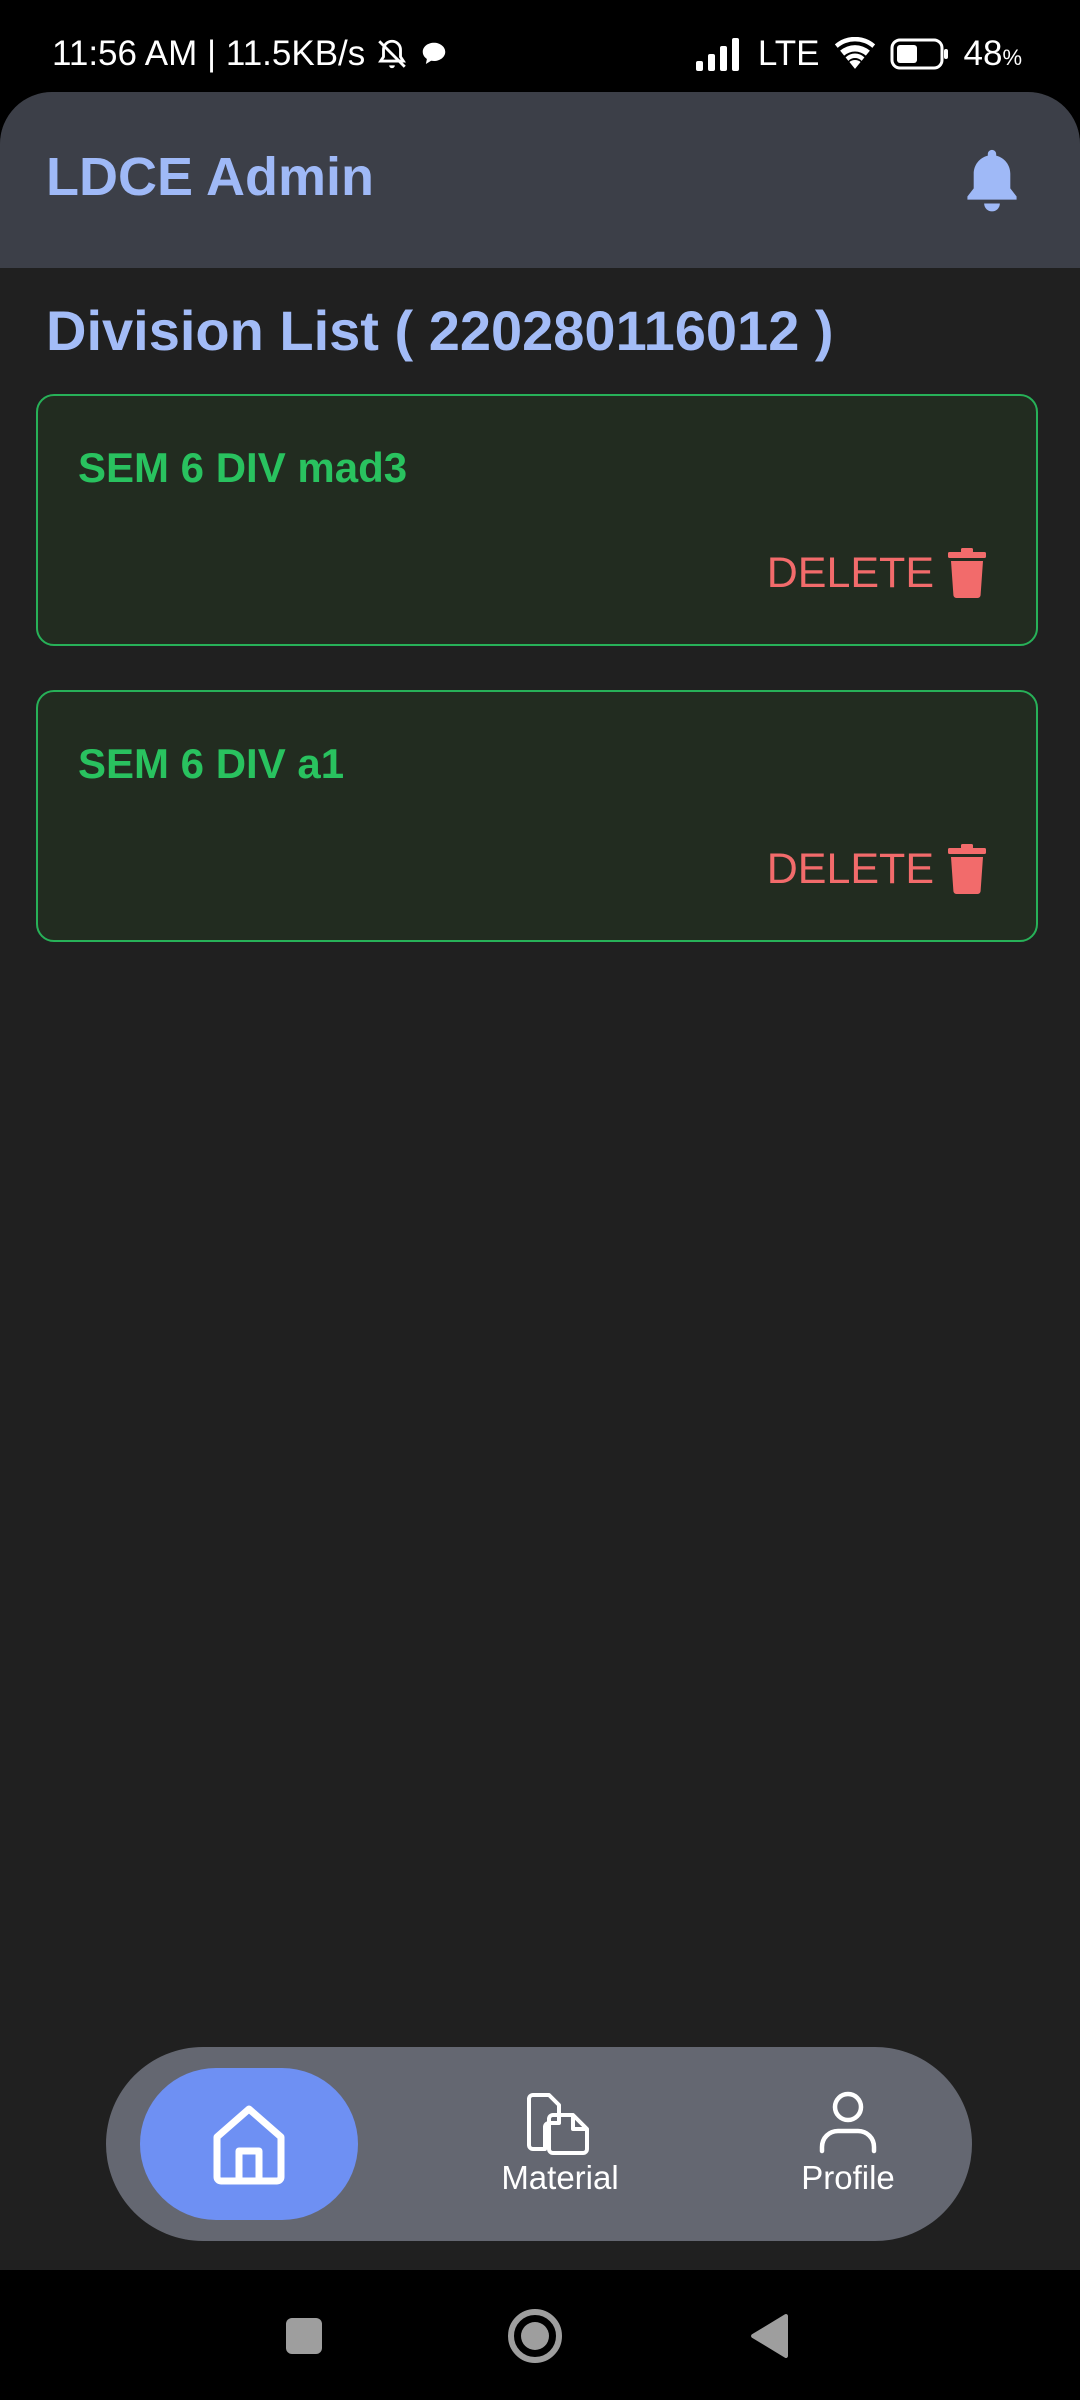 The width and height of the screenshot is (1080, 2400). I want to click on person-icon, so click(848, 2122).